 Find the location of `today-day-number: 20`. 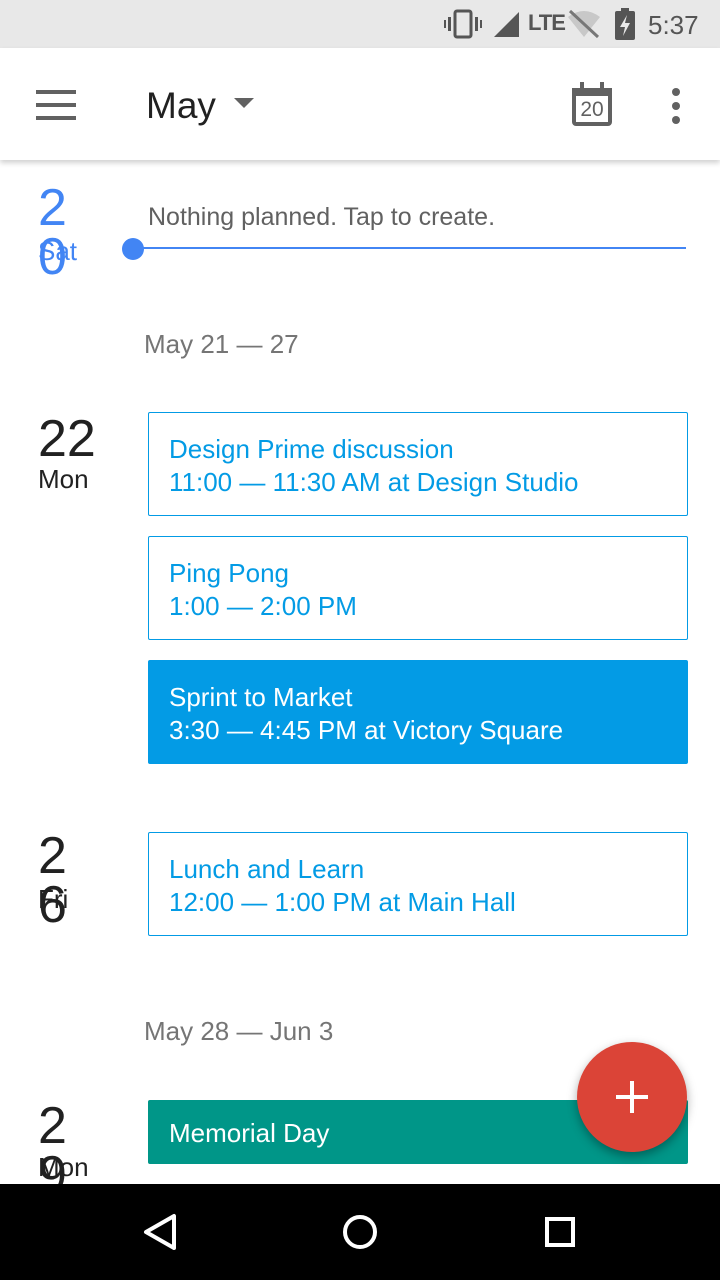

today-day-number: 20 is located at coordinates (52, 233).